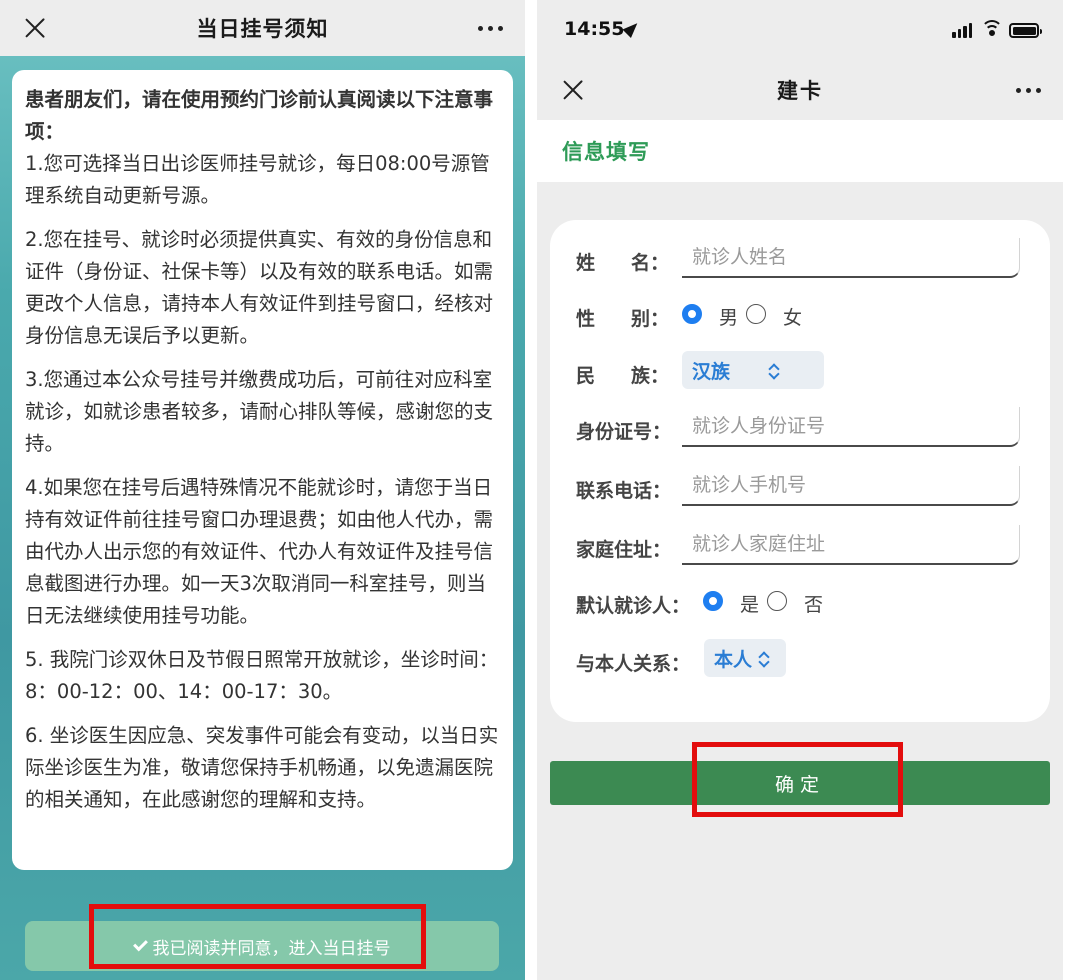 This screenshot has width=1080, height=980. I want to click on default-yes-radio, so click(713, 601).